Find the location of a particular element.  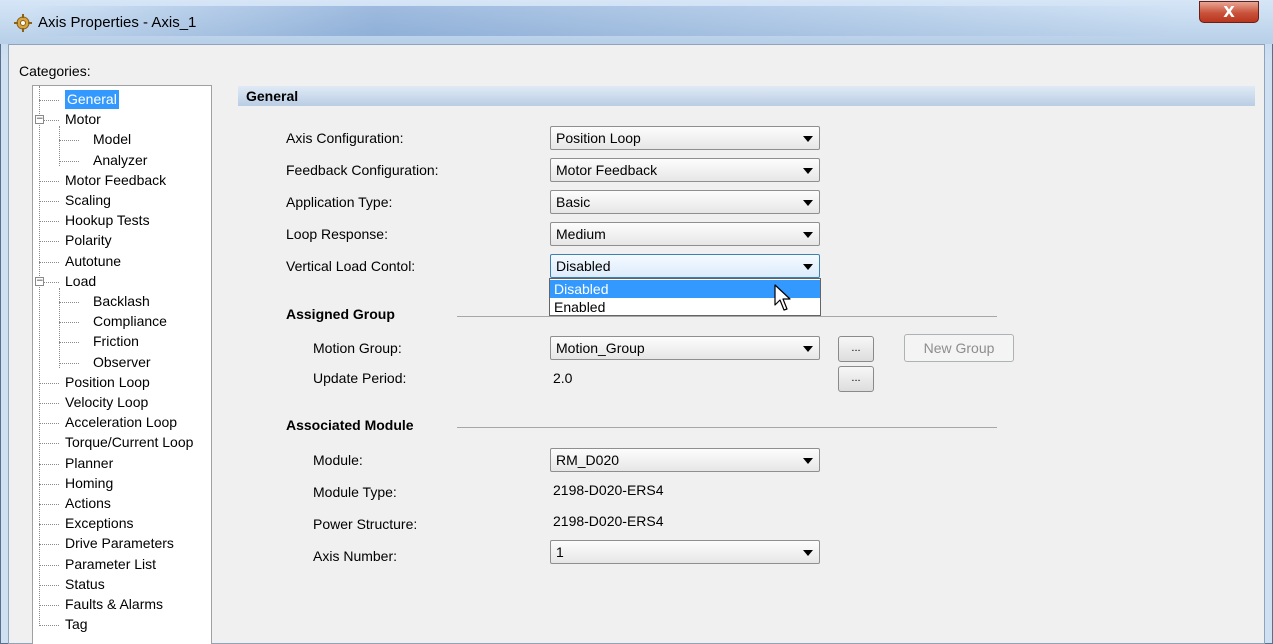

tree-item-torque-current-loop: Torque/Current Loop is located at coordinates (129, 442).